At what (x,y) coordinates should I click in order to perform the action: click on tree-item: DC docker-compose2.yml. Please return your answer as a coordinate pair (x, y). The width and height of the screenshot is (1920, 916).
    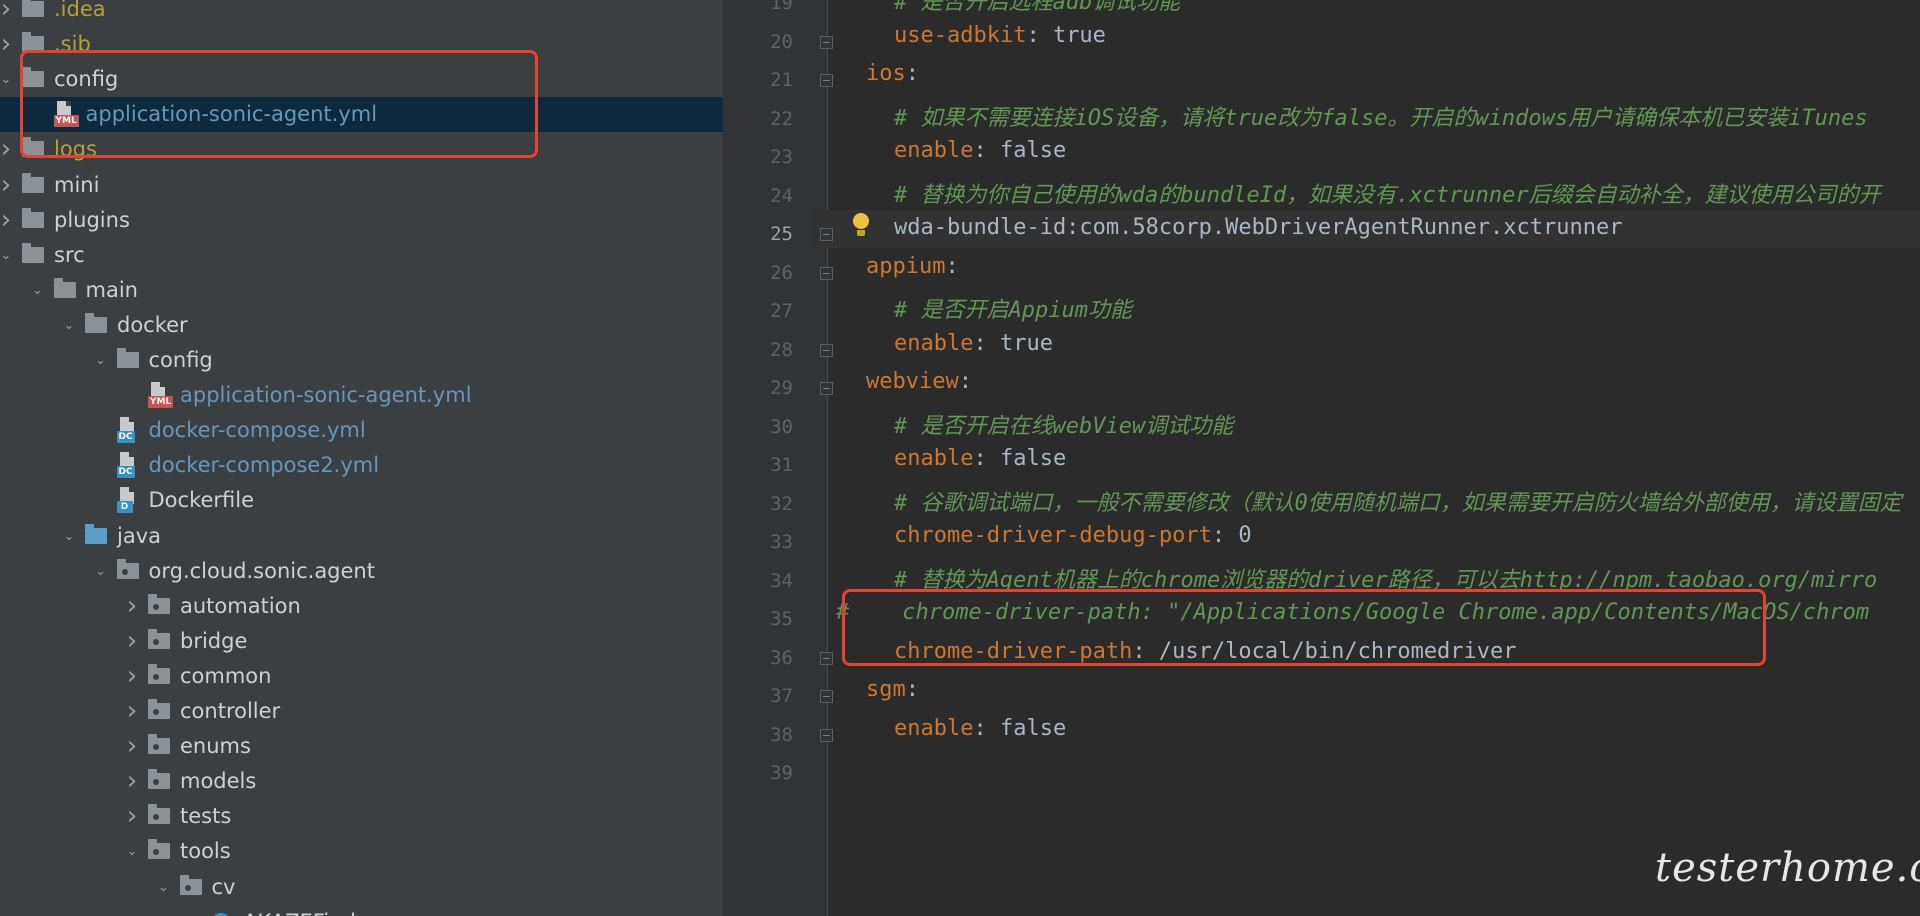
    Looking at the image, I should click on (361, 465).